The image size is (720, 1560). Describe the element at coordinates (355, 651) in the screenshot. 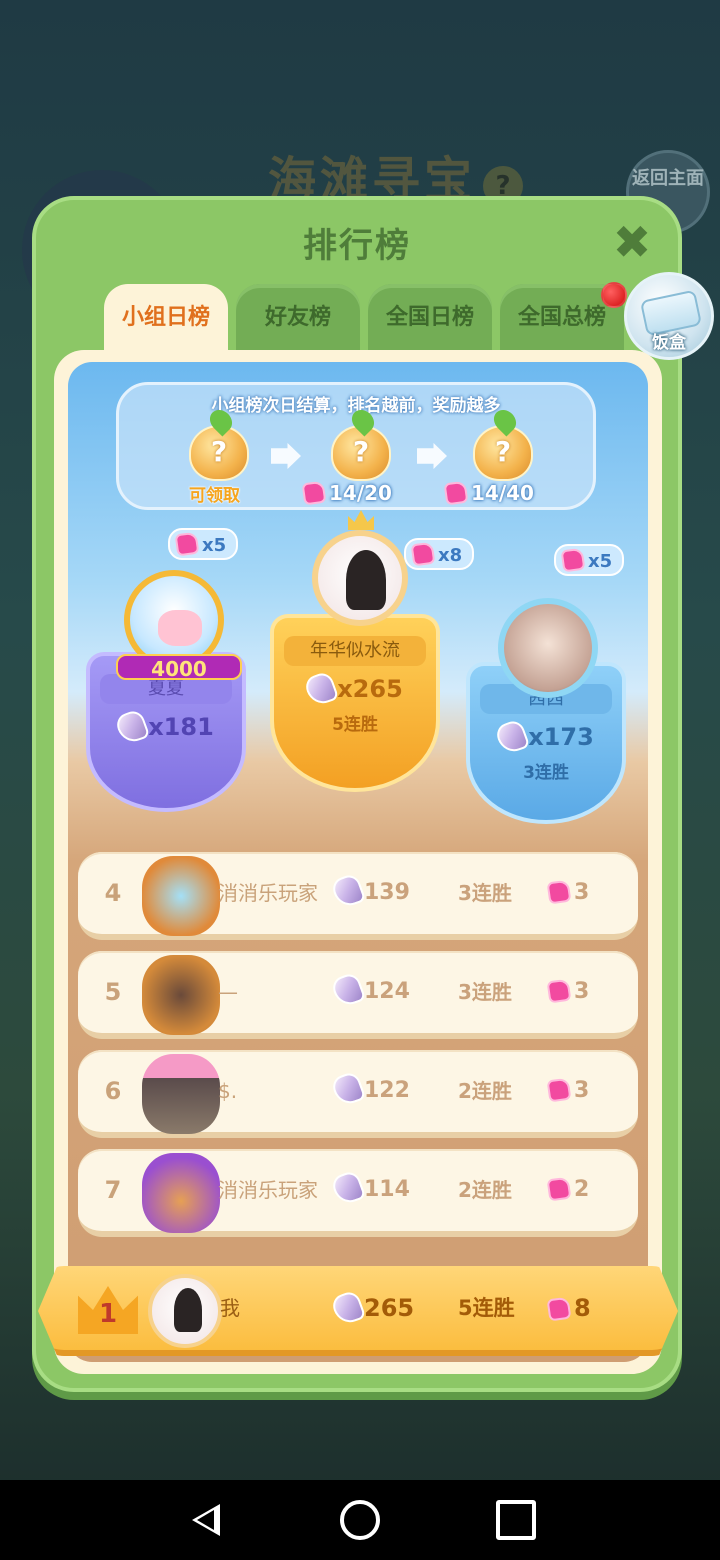

I see `podium-1-name: 年华似水流` at that location.